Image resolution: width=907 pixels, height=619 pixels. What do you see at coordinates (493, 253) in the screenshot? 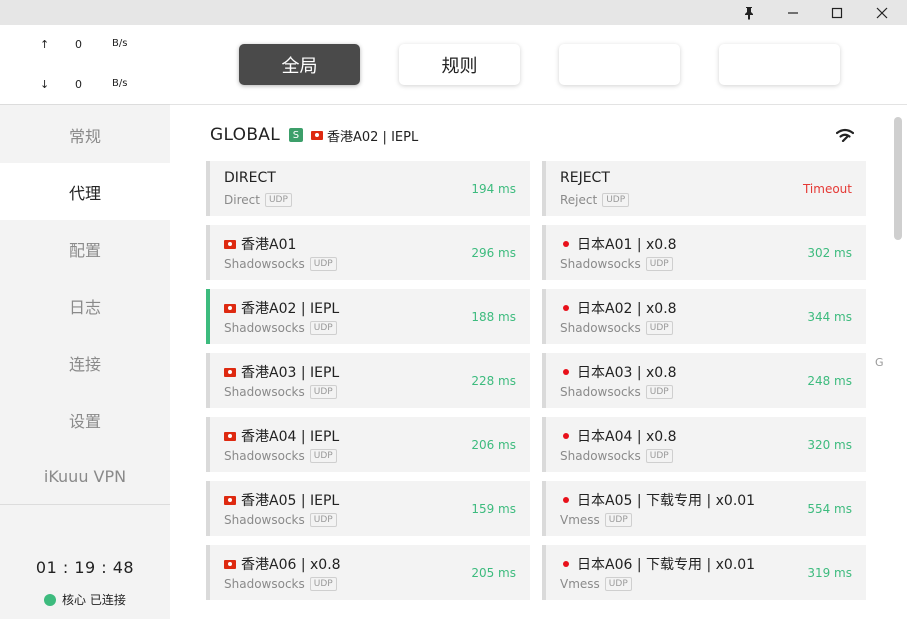
I see `proxy-delay: 296 ms` at bounding box center [493, 253].